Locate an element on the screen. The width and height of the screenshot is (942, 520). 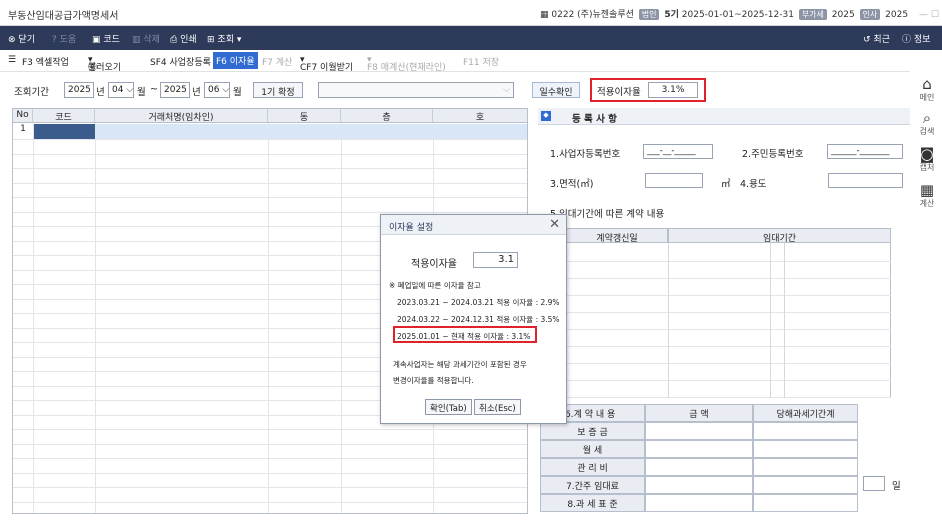
sidebar-main: ⌂ 메인 is located at coordinates (927, 89).